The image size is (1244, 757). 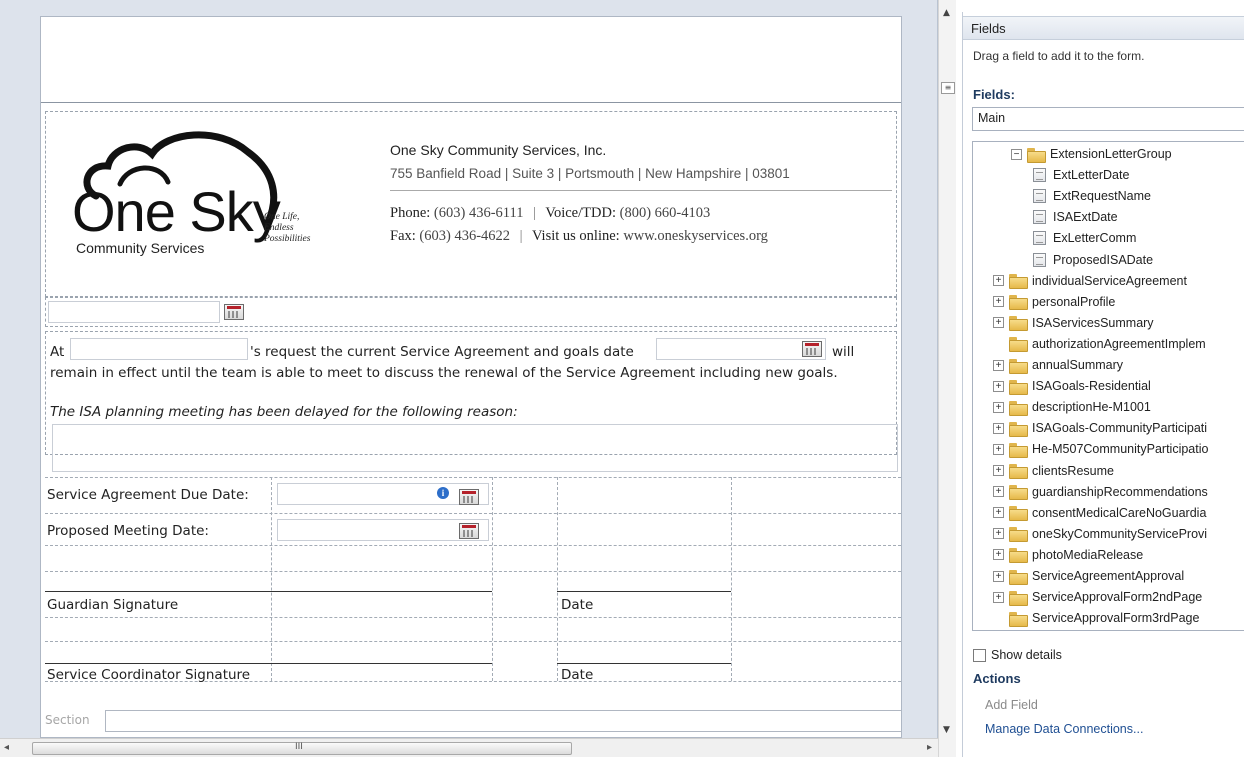 I want to click on collapse-icon: −, so click(x=1016, y=154).